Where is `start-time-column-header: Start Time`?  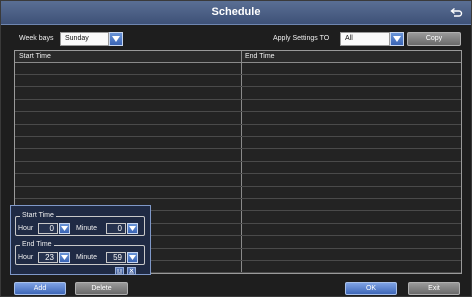
start-time-column-header: Start Time is located at coordinates (35, 56).